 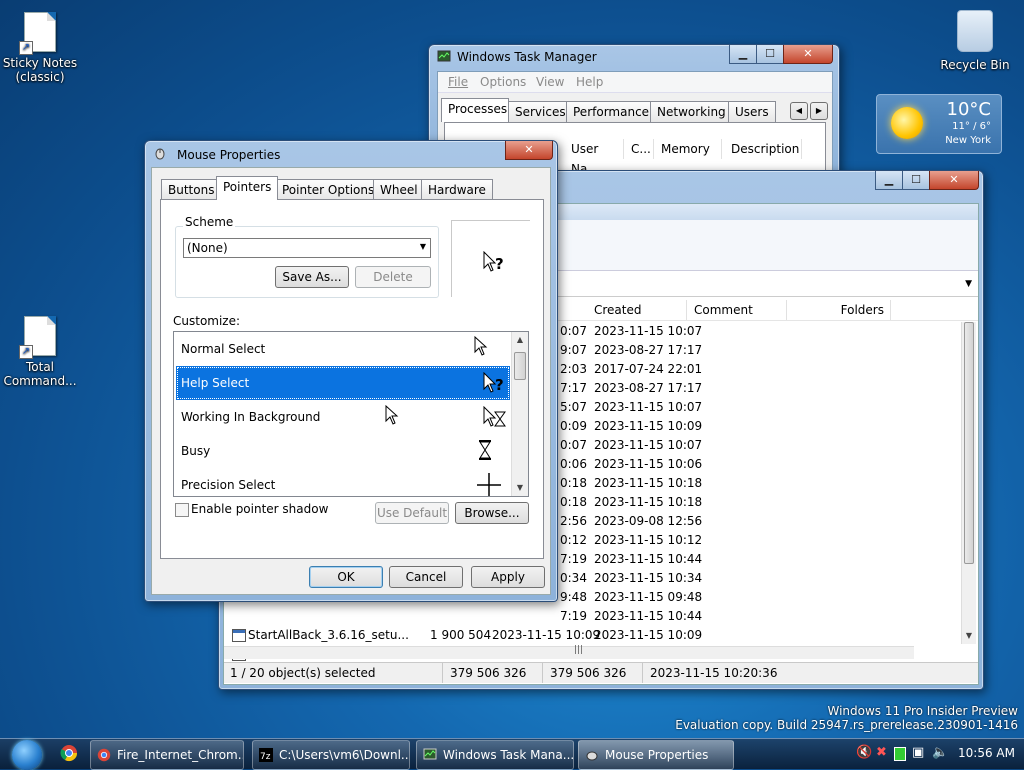 I want to click on tab-pointers: Pointers, so click(x=247, y=188).